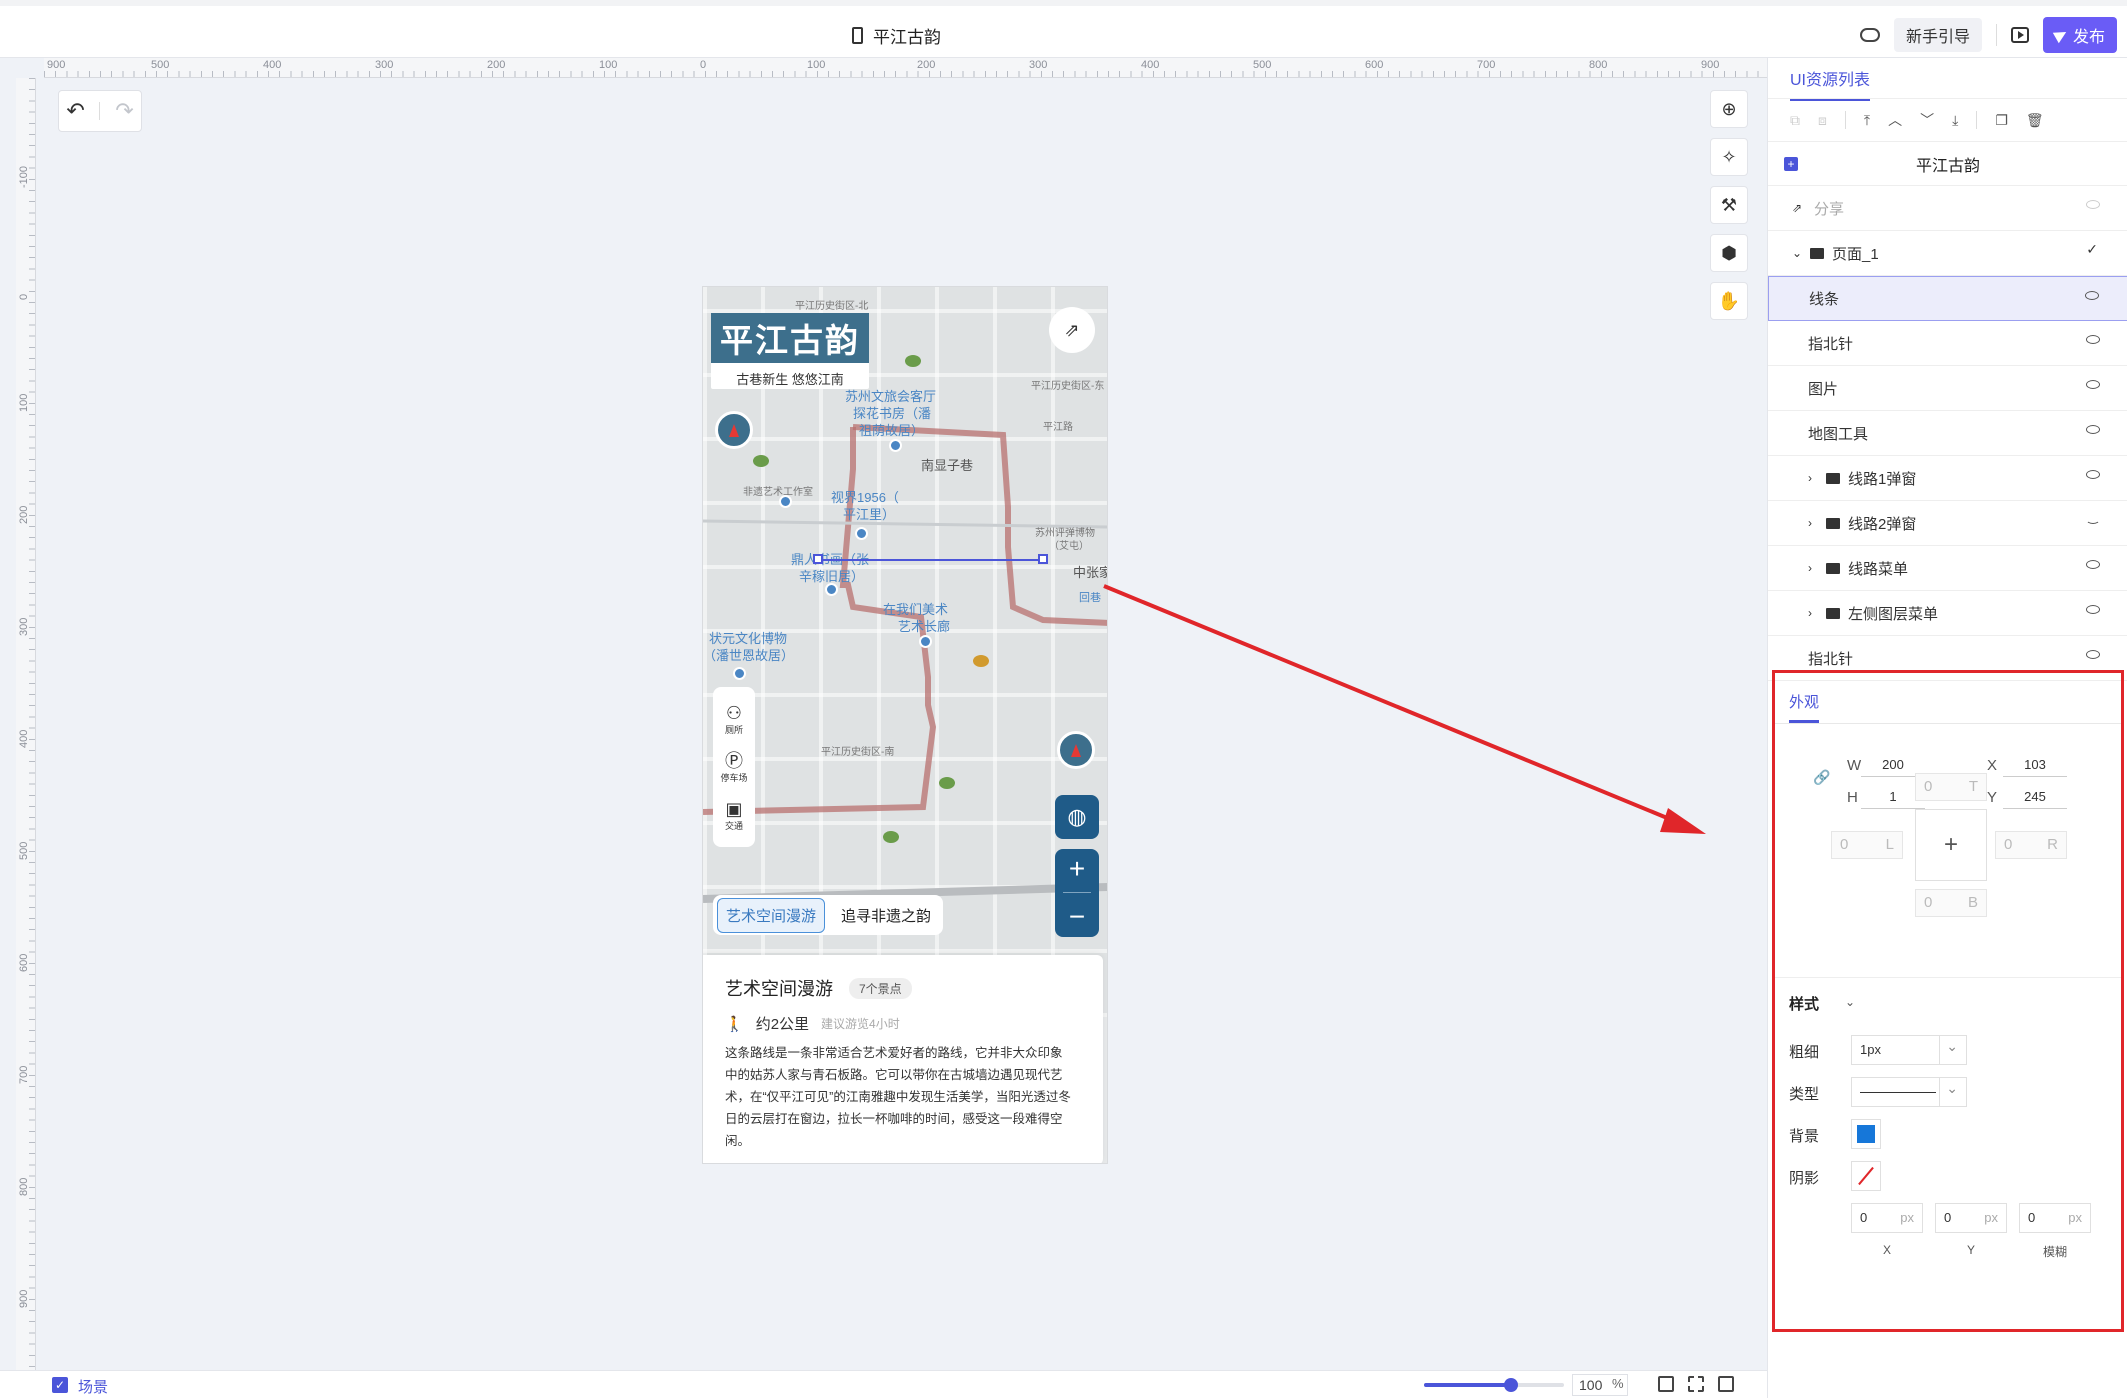 This screenshot has height=1398, width=2127. What do you see at coordinates (1971, 1218) in the screenshot?
I see `shadow-y-input: 0 px` at bounding box center [1971, 1218].